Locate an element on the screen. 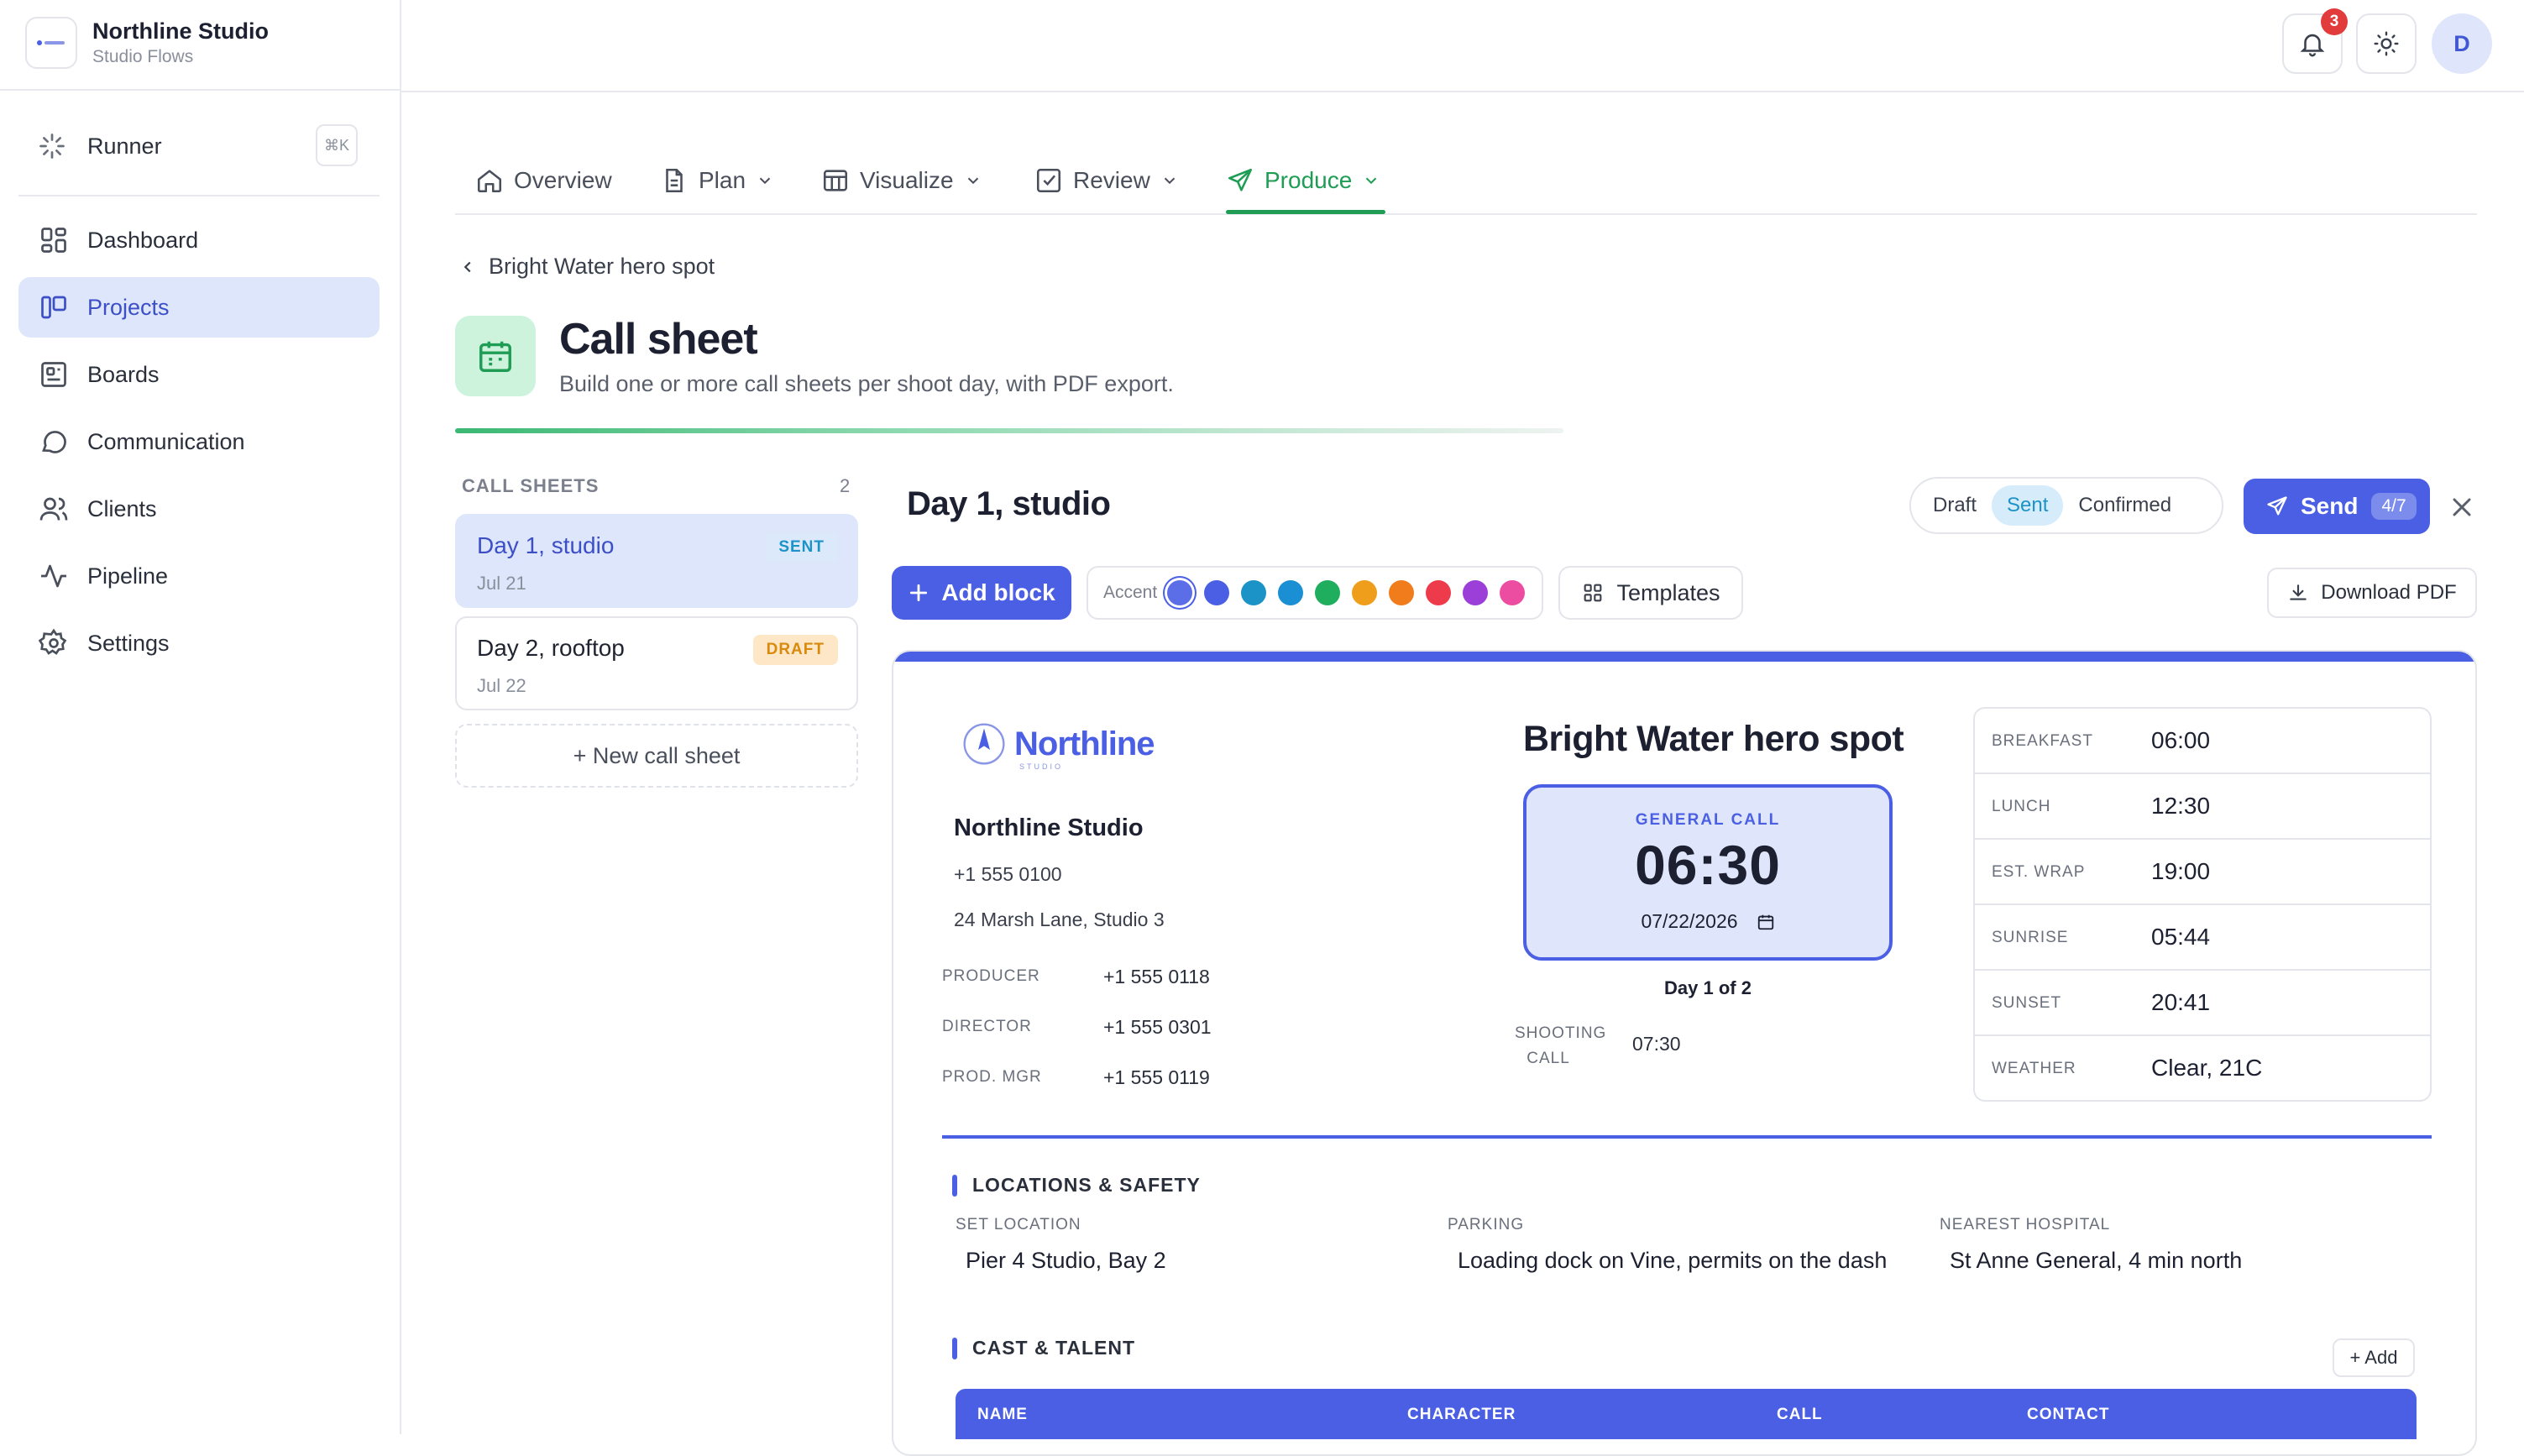  time-value: 05:44 is located at coordinates (2180, 937).